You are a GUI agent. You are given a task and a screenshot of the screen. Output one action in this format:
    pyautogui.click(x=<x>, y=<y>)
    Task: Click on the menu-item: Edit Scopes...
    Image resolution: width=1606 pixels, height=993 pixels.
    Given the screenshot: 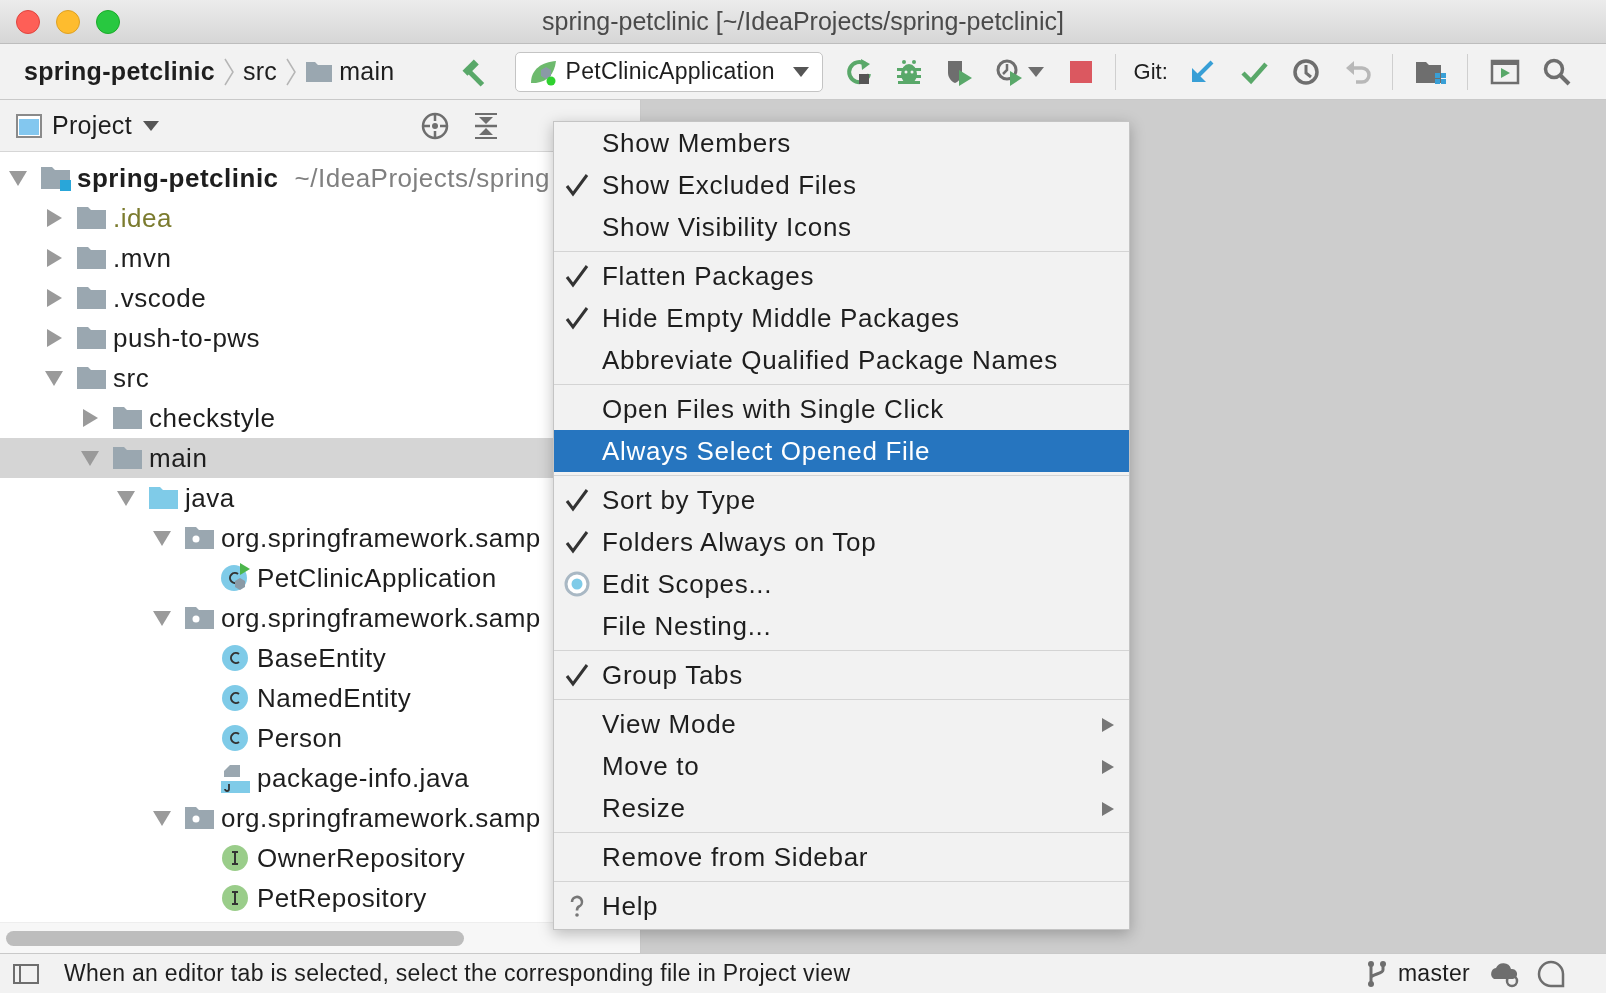 What is the action you would take?
    pyautogui.click(x=841, y=584)
    